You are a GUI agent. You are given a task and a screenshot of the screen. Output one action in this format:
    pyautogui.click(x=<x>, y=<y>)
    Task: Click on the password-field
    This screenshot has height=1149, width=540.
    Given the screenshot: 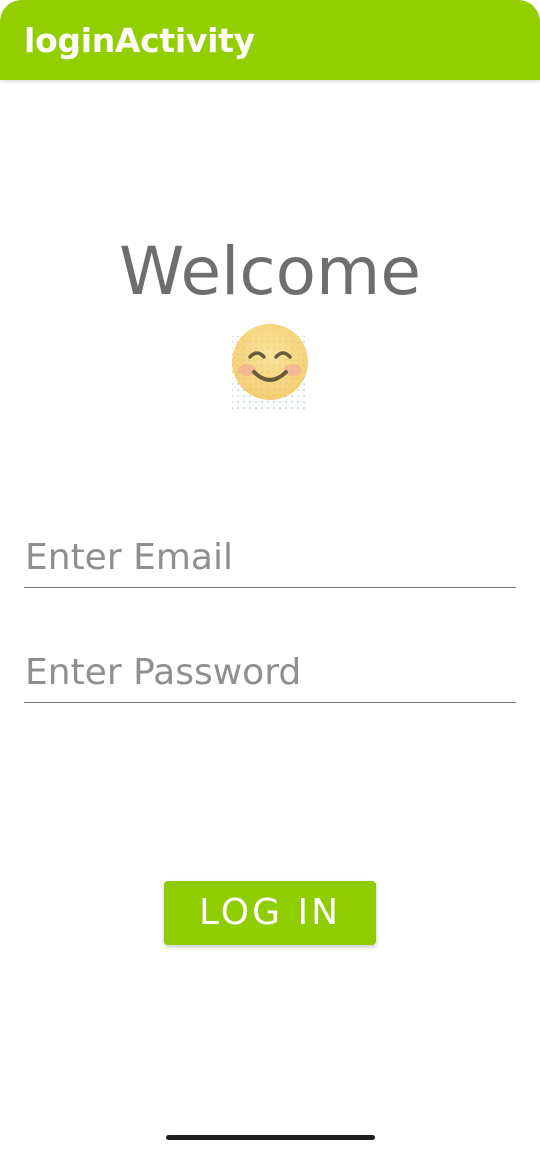 What is the action you would take?
    pyautogui.click(x=270, y=672)
    